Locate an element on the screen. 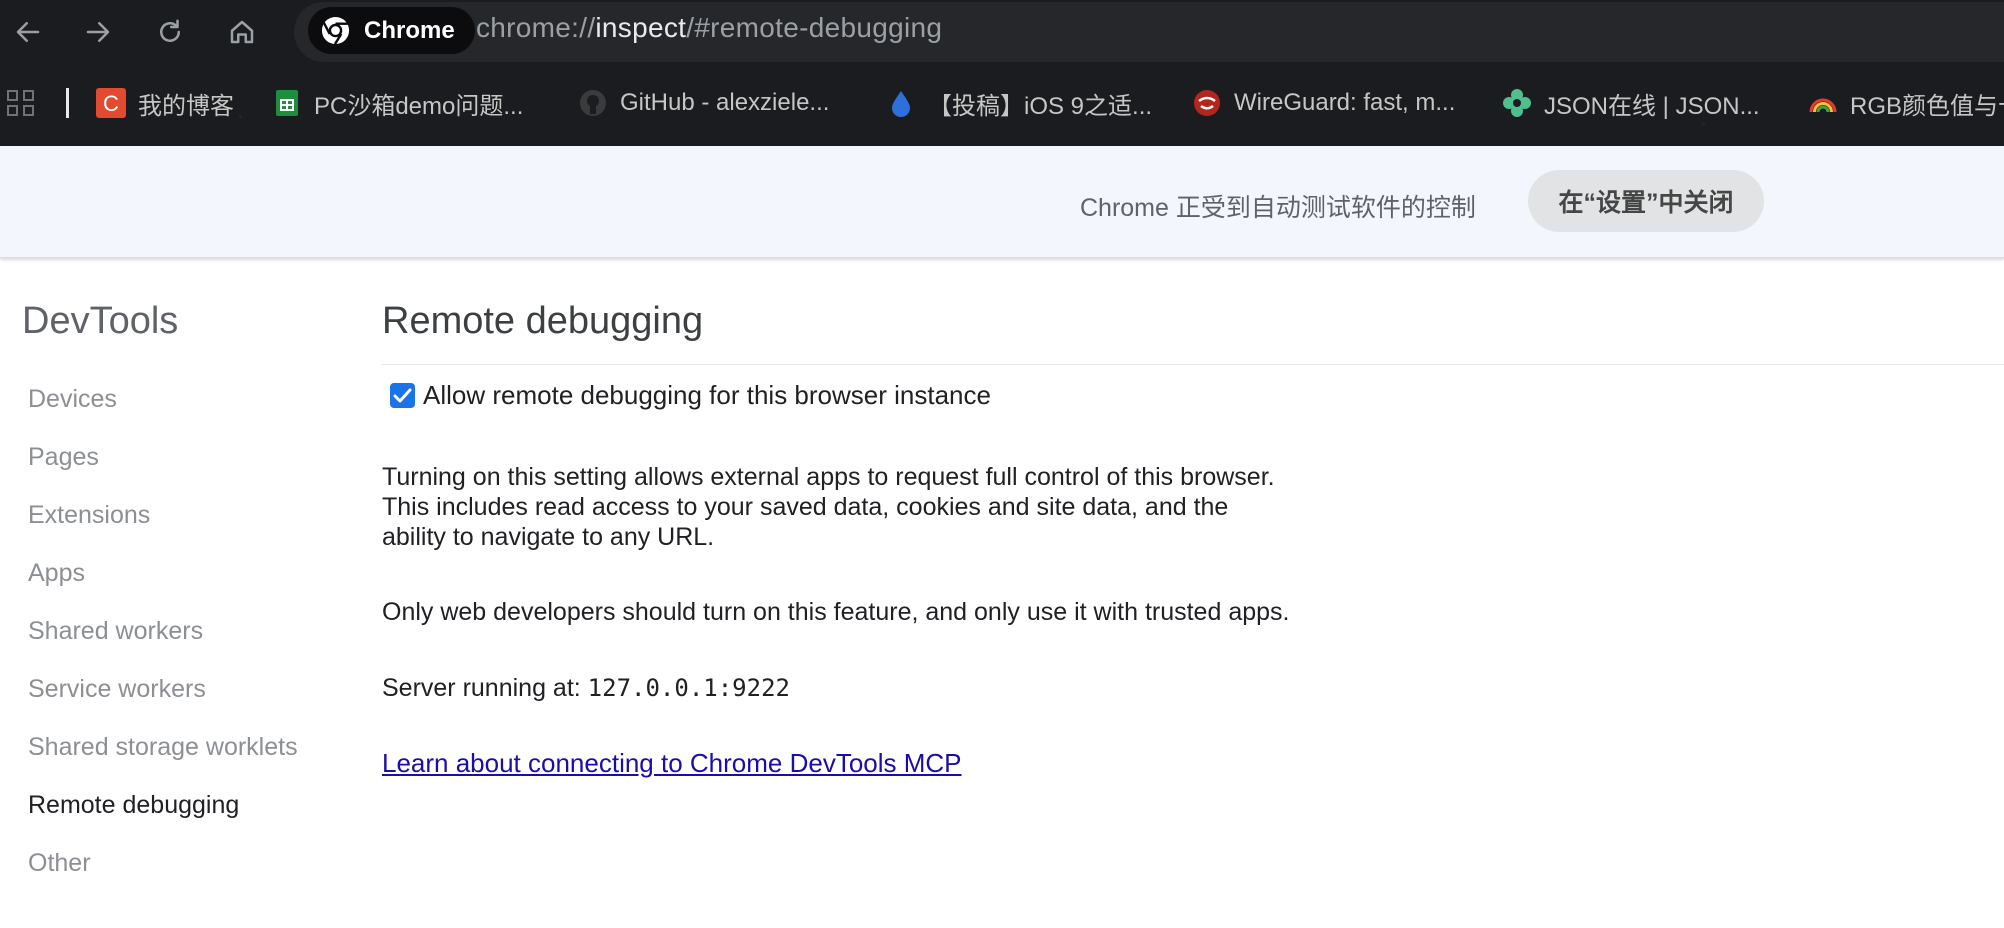  server-label: Server running at: is located at coordinates (481, 688).